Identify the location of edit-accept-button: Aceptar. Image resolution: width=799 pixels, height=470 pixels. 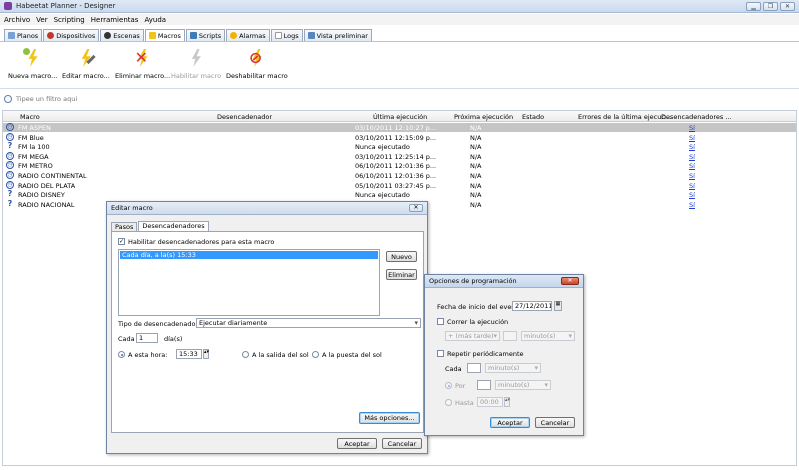
(357, 443).